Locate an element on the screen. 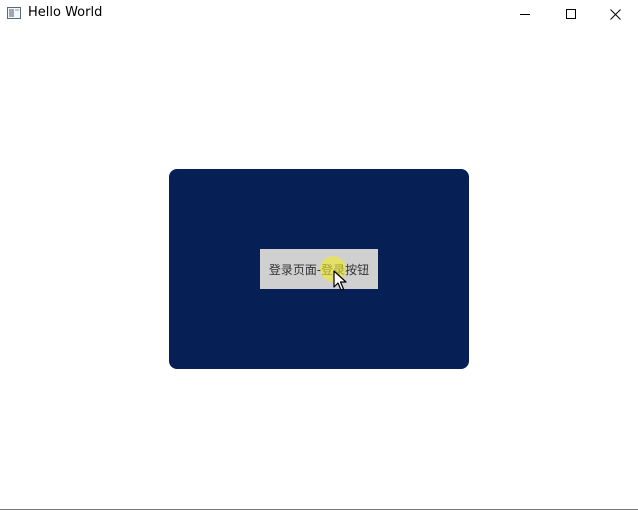  login-button-label: 登录页面-登录按钮 is located at coordinates (319, 269).